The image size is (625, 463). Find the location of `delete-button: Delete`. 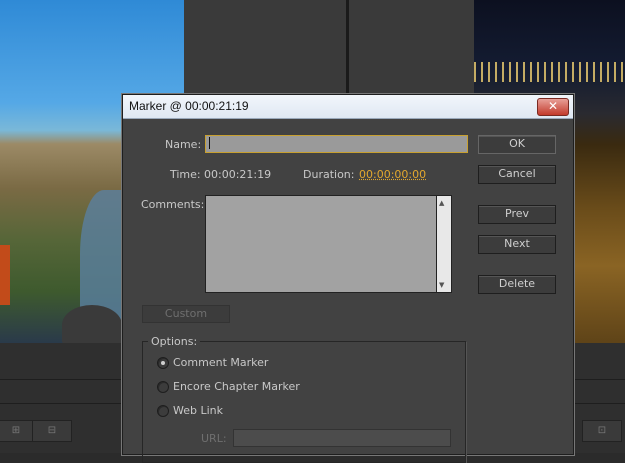

delete-button: Delete is located at coordinates (517, 284).